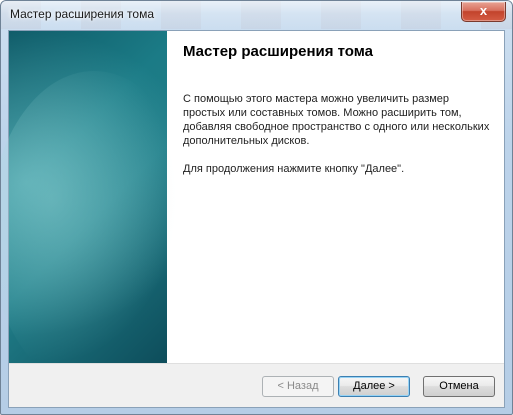 Image resolution: width=513 pixels, height=415 pixels. What do you see at coordinates (278, 51) in the screenshot?
I see `page-title: Мастер расширения тома` at bounding box center [278, 51].